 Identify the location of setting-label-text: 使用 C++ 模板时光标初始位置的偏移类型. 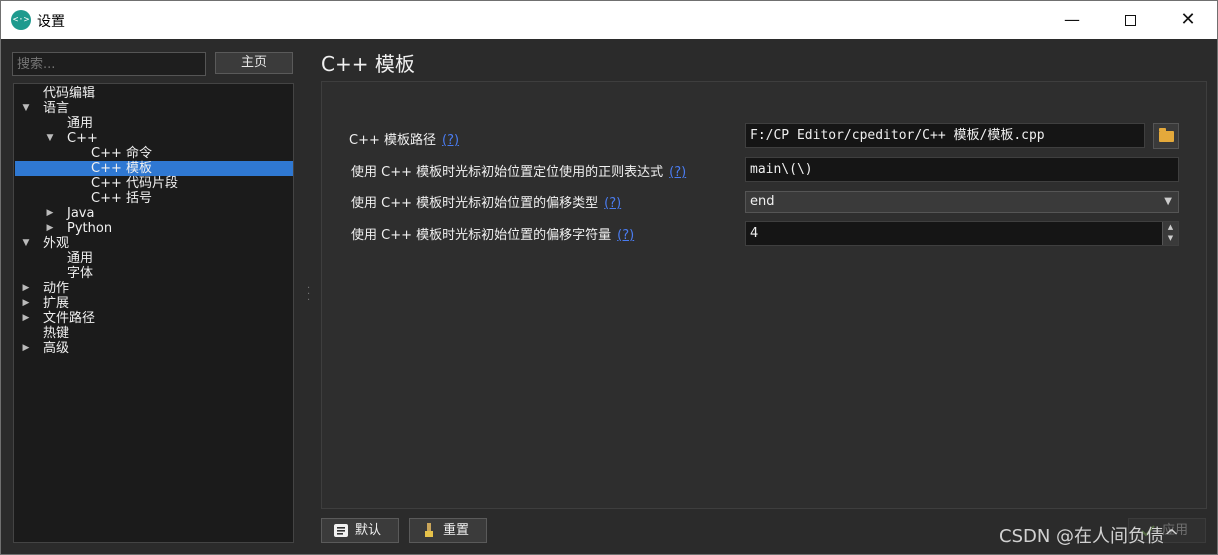
(475, 203).